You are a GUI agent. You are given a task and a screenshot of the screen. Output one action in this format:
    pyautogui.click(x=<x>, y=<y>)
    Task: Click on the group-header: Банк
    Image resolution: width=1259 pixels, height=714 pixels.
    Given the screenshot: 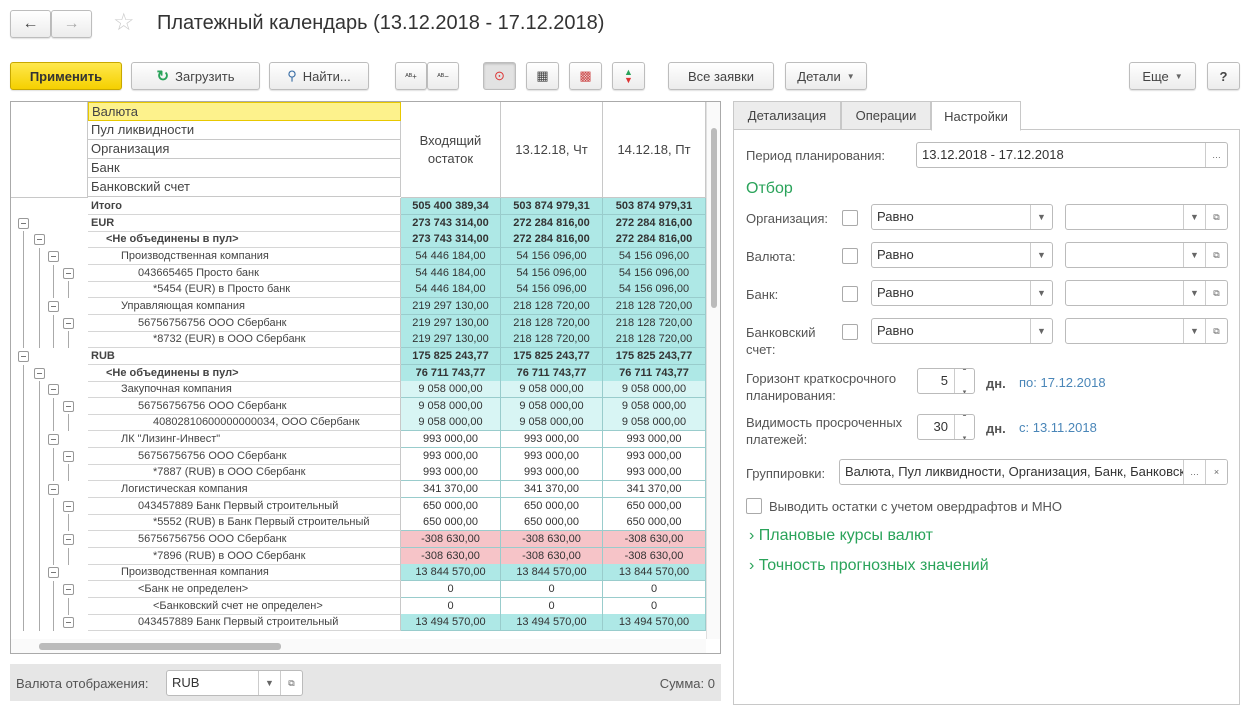 What is the action you would take?
    pyautogui.click(x=244, y=168)
    